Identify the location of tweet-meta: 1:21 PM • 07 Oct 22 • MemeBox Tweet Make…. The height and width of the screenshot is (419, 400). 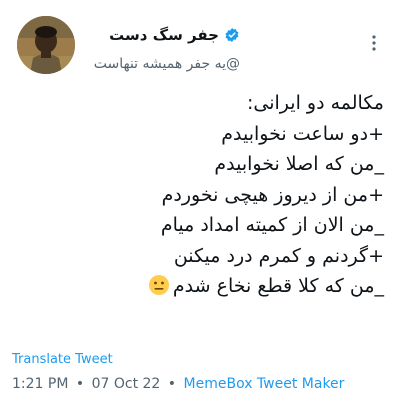
(178, 384).